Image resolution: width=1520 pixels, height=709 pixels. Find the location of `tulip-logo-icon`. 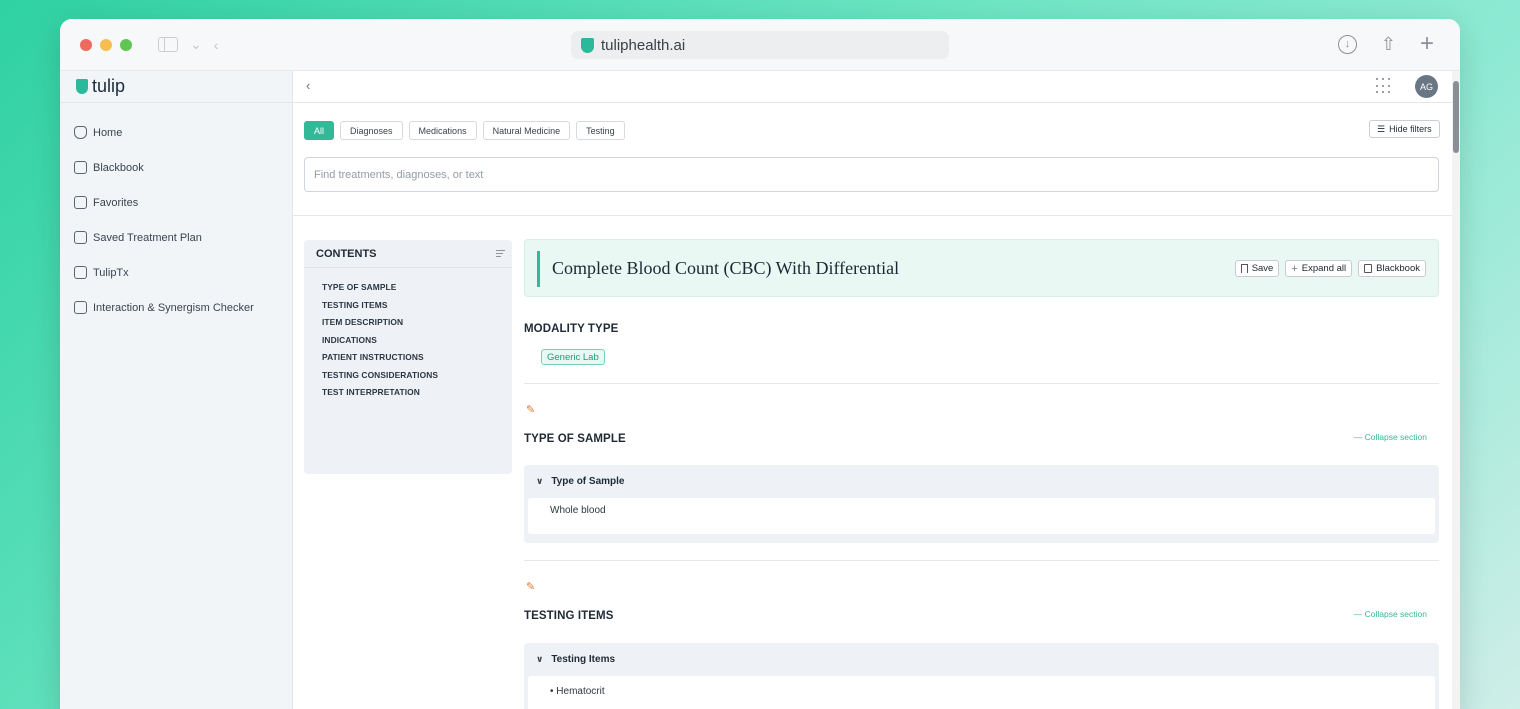

tulip-logo-icon is located at coordinates (82, 86).